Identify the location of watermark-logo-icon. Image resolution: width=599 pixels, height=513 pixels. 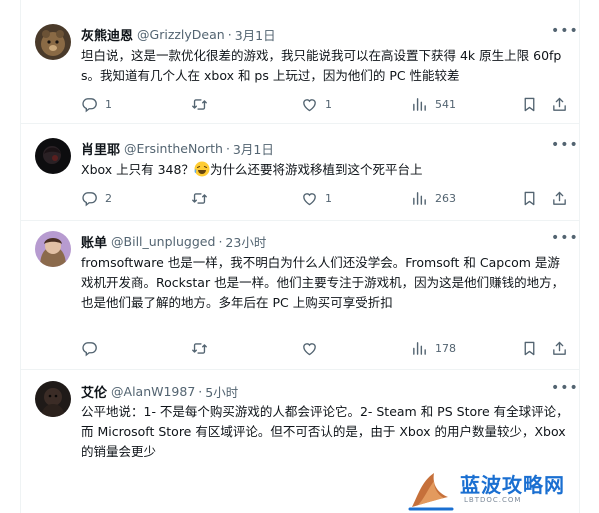
(431, 492).